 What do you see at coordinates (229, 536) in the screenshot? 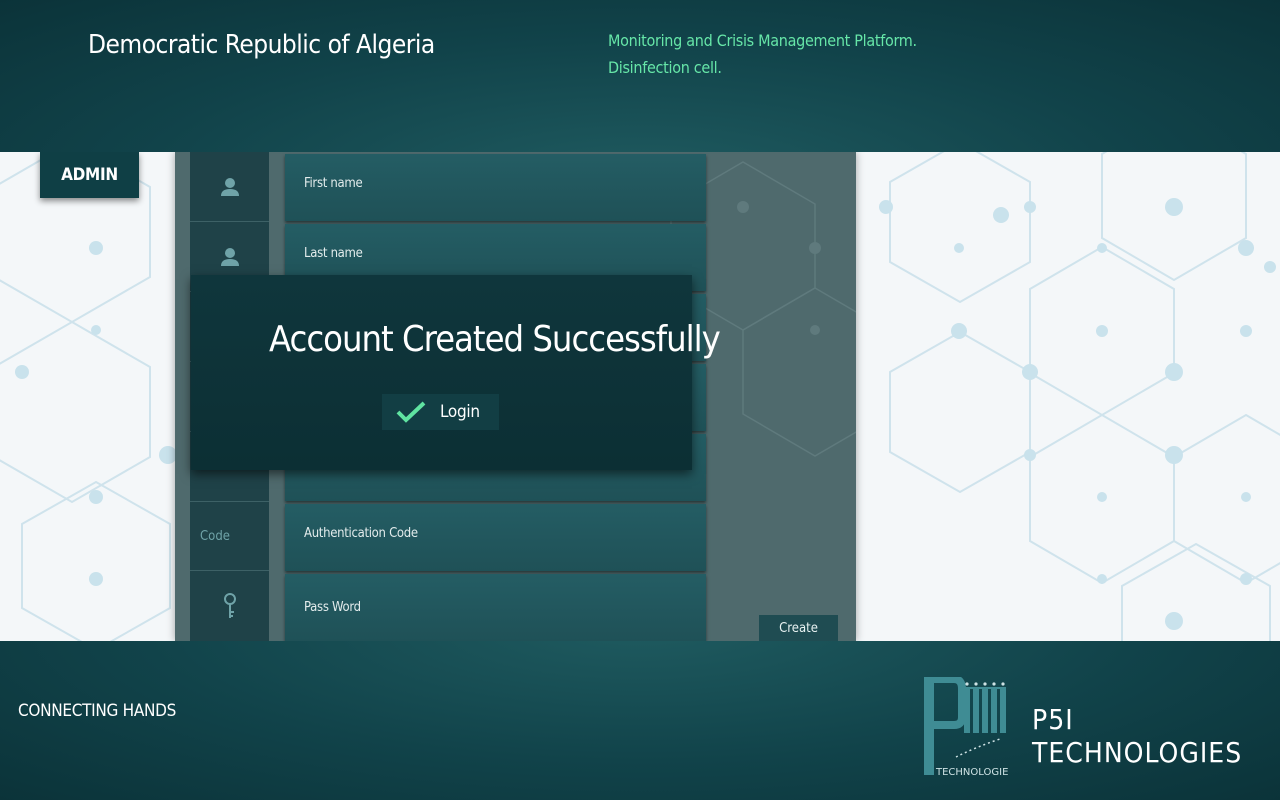
I see `code-icon-cell: Code` at bounding box center [229, 536].